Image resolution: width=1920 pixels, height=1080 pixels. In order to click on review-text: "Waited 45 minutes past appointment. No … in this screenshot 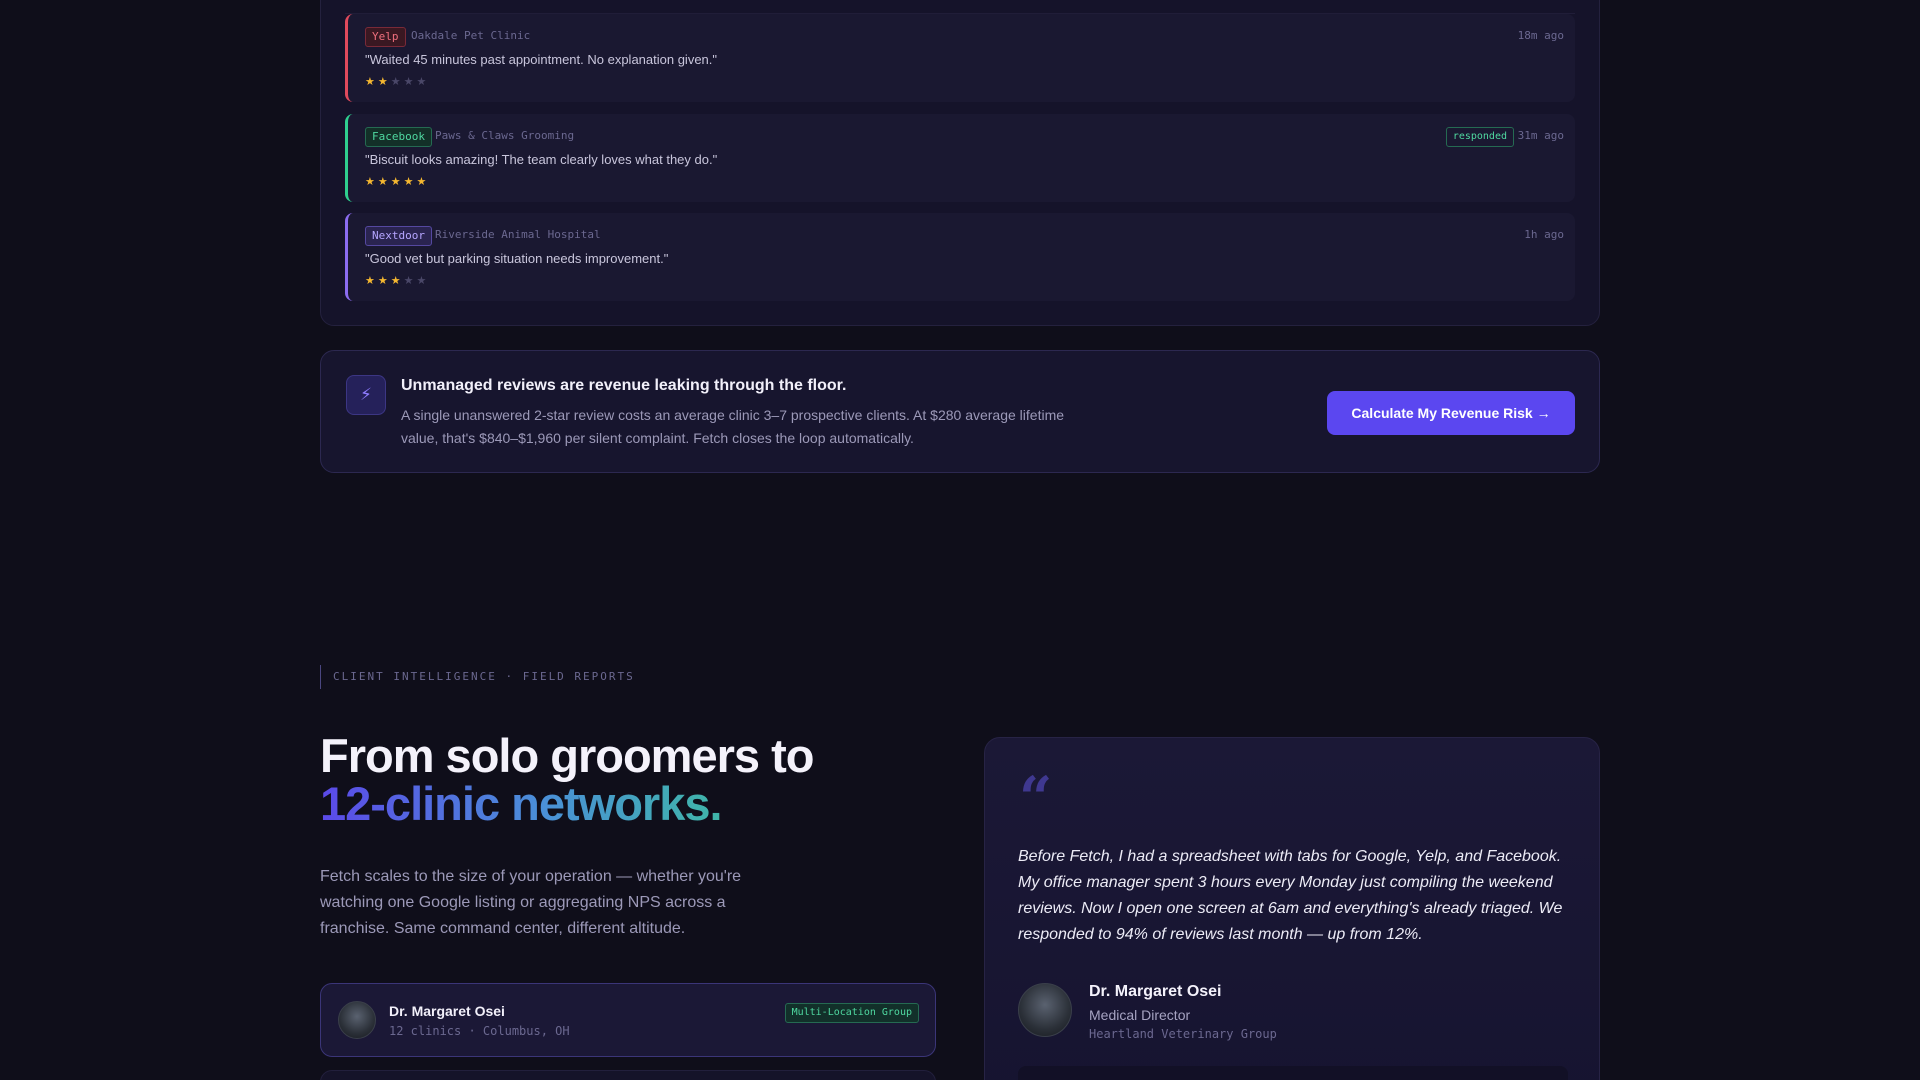, I will do `click(541, 59)`.